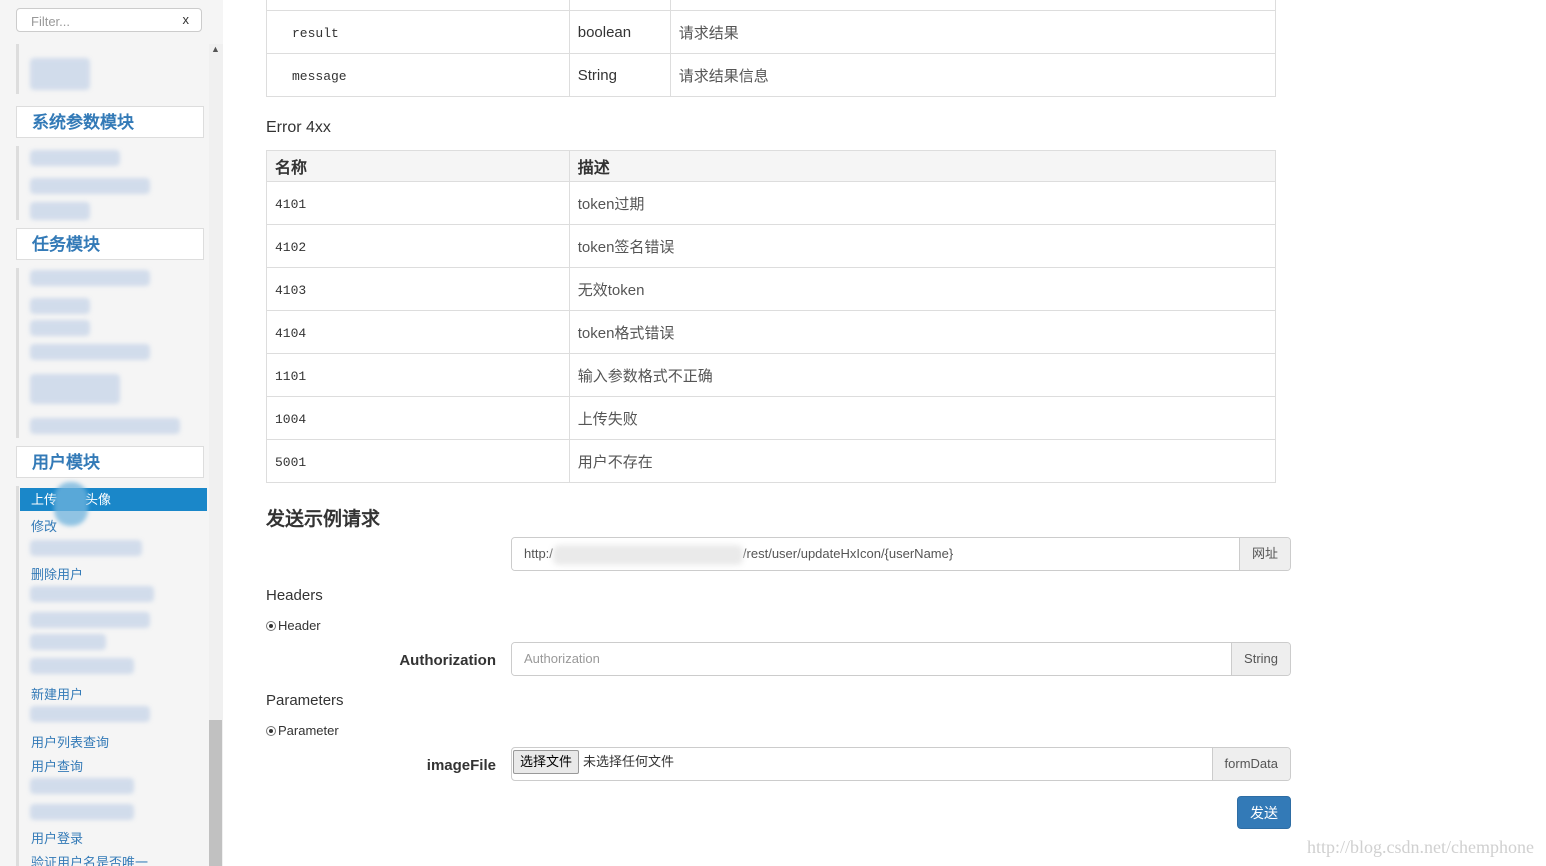 The height and width of the screenshot is (866, 1546). Describe the element at coordinates (922, 203) in the screenshot. I see `error-desc: token过期` at that location.